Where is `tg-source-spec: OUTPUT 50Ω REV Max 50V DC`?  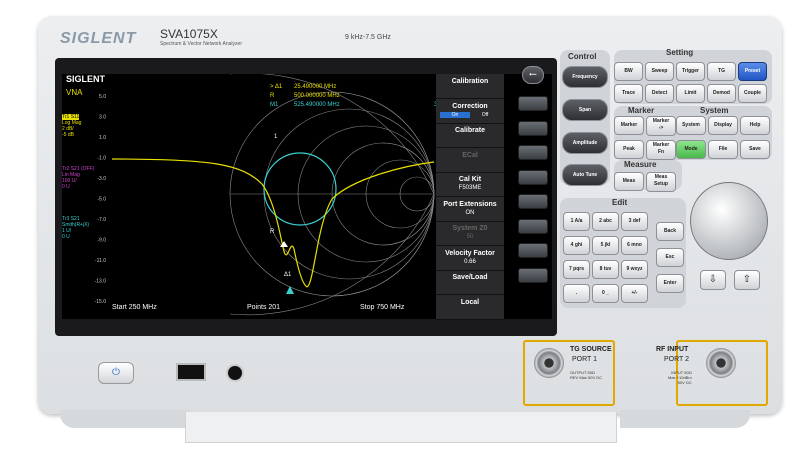 tg-source-spec: OUTPUT 50Ω REV Max 50V DC is located at coordinates (586, 375).